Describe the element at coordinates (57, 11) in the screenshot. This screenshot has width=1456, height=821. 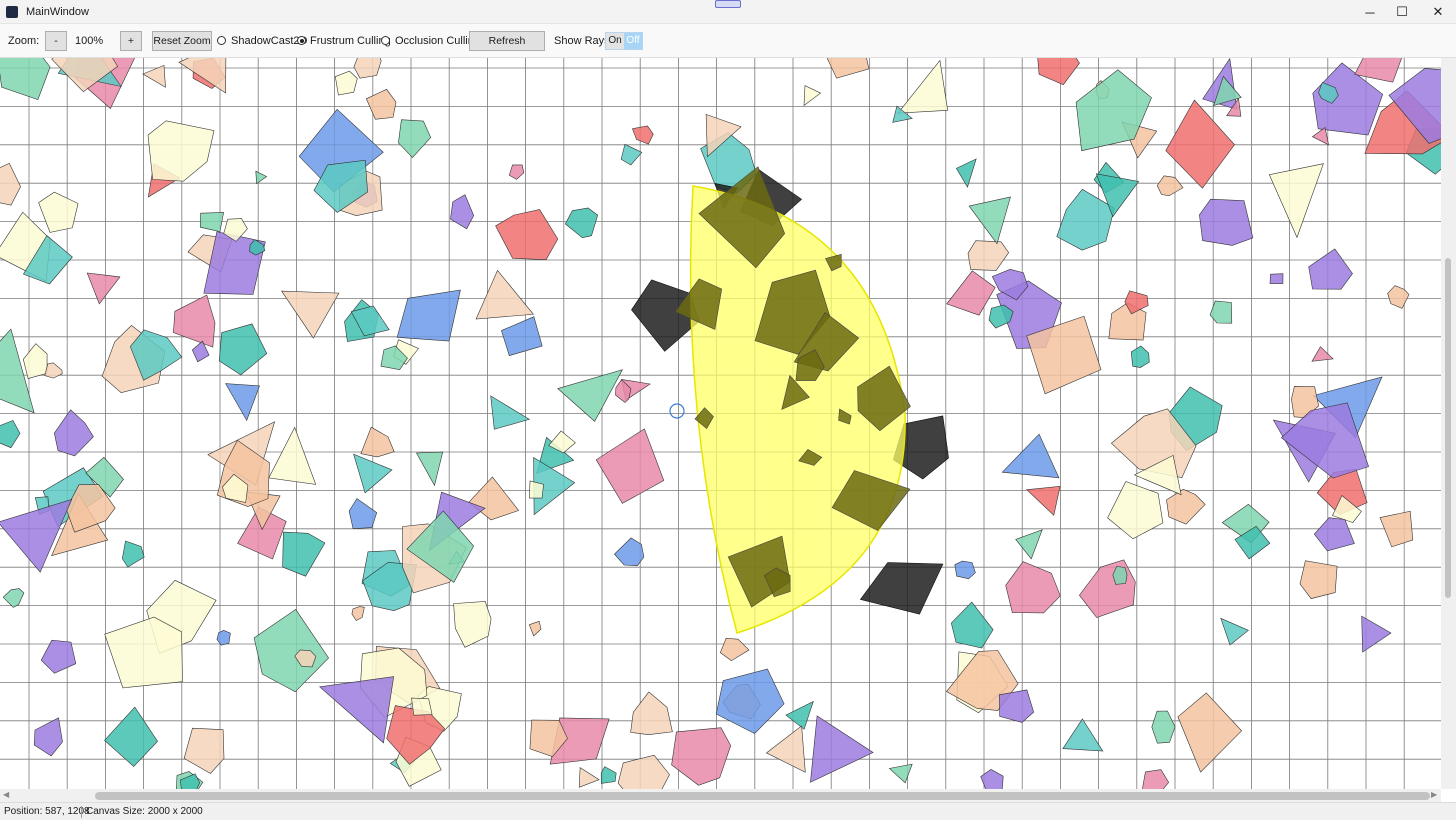
I see `window-title: MainWindow` at that location.